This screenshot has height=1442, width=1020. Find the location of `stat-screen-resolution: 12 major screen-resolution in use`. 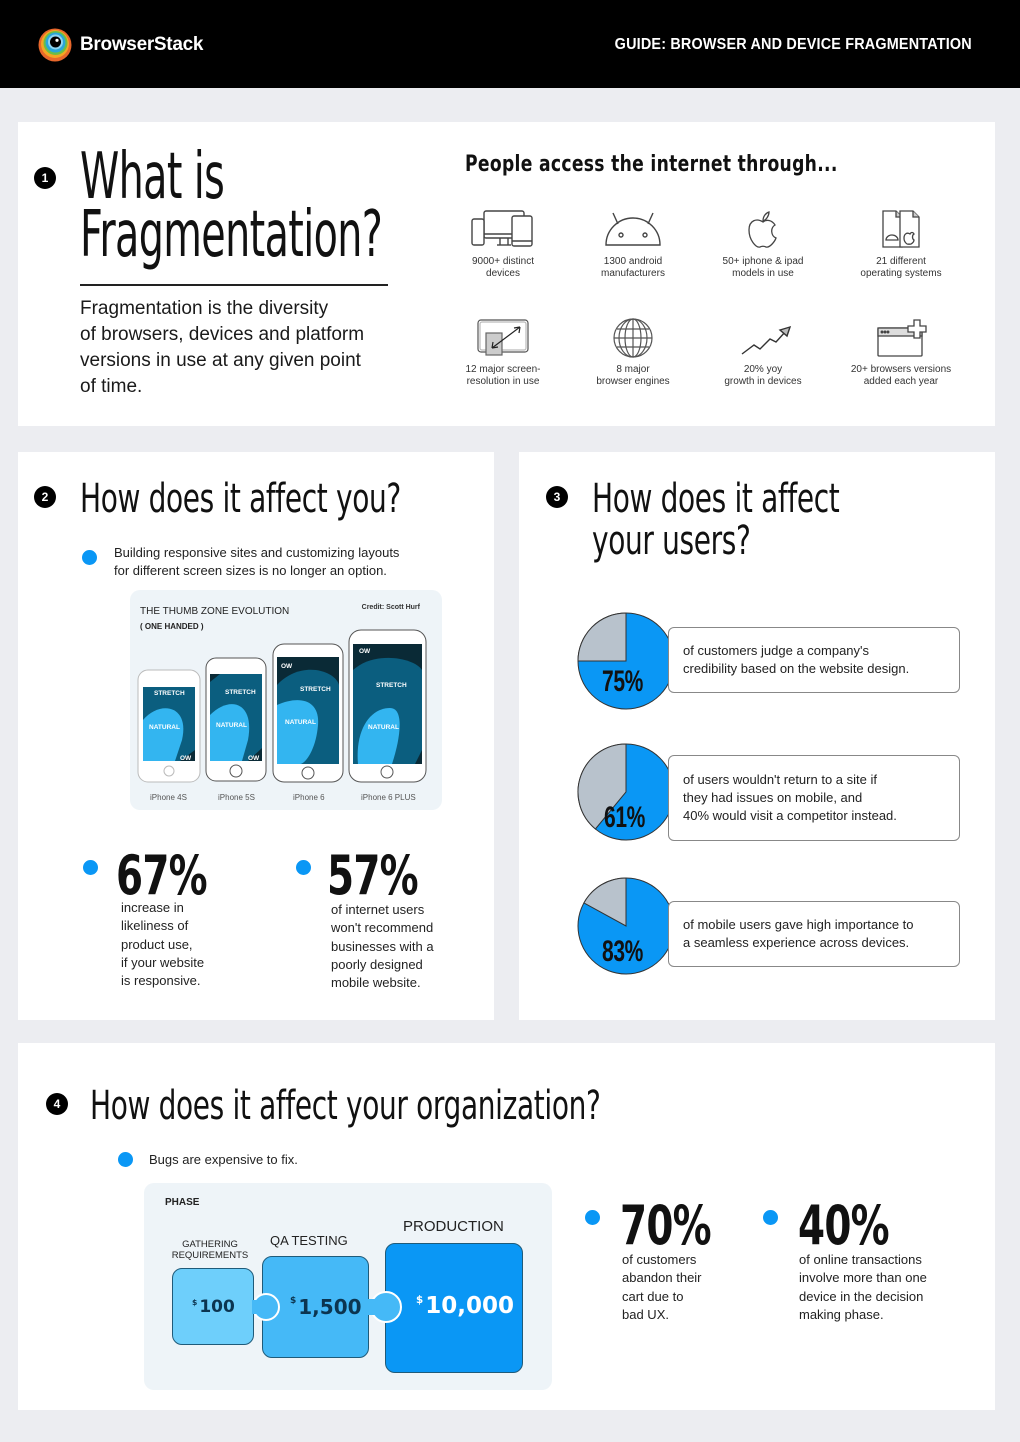

stat-screen-resolution: 12 major screen-resolution in use is located at coordinates (503, 353).